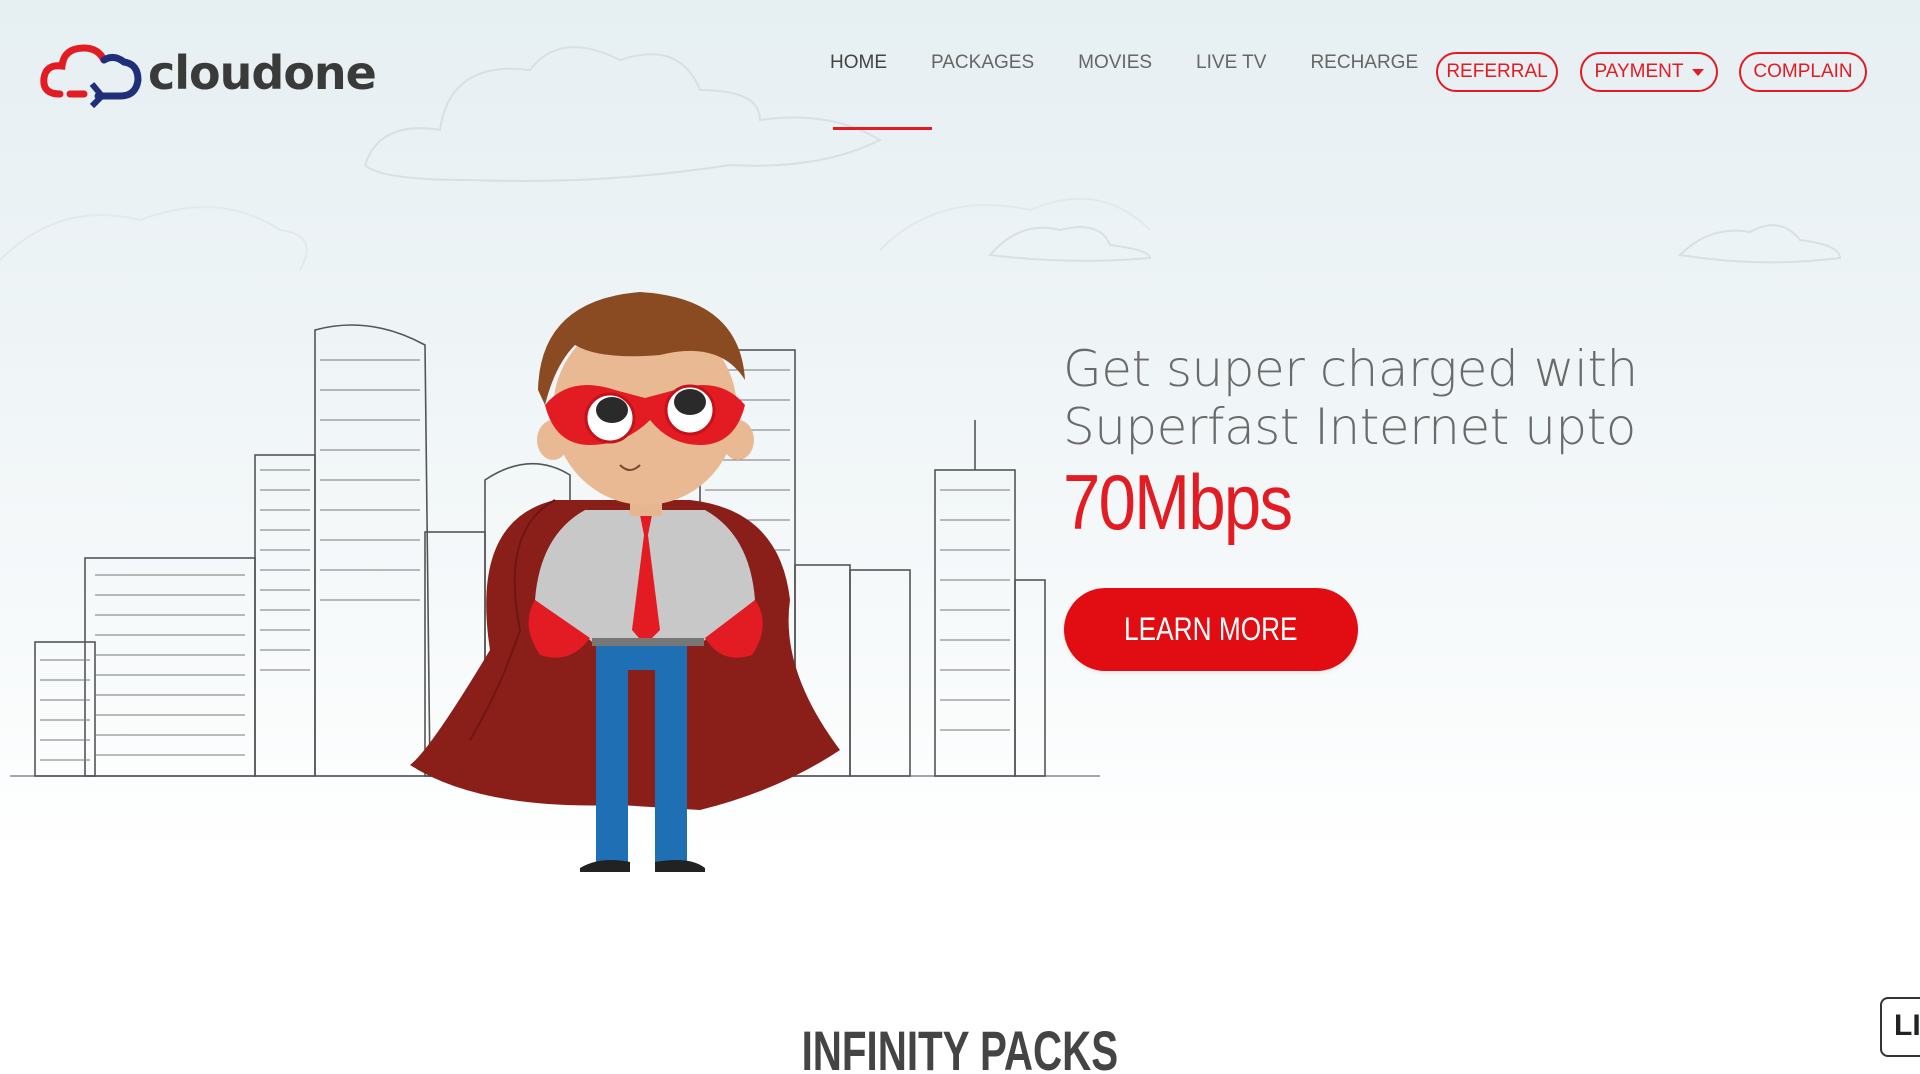  Describe the element at coordinates (1178, 502) in the screenshot. I see `hero-speed: 70Mbps` at that location.